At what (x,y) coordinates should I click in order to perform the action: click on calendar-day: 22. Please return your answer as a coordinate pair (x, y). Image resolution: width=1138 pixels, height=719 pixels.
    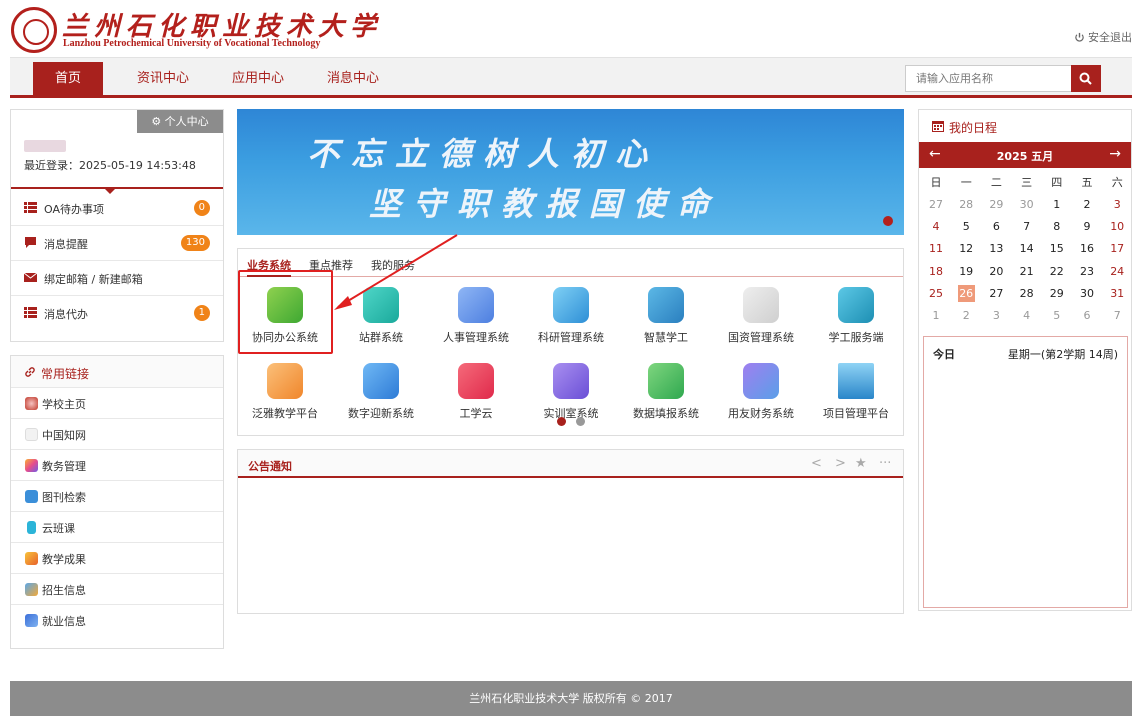
    Looking at the image, I should click on (1057, 272).